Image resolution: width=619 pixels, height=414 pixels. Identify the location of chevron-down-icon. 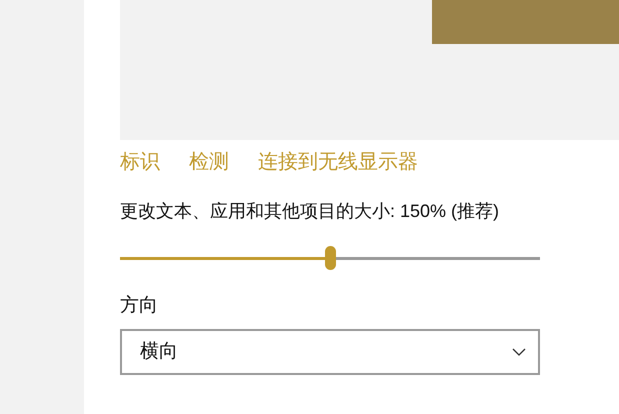
(519, 352).